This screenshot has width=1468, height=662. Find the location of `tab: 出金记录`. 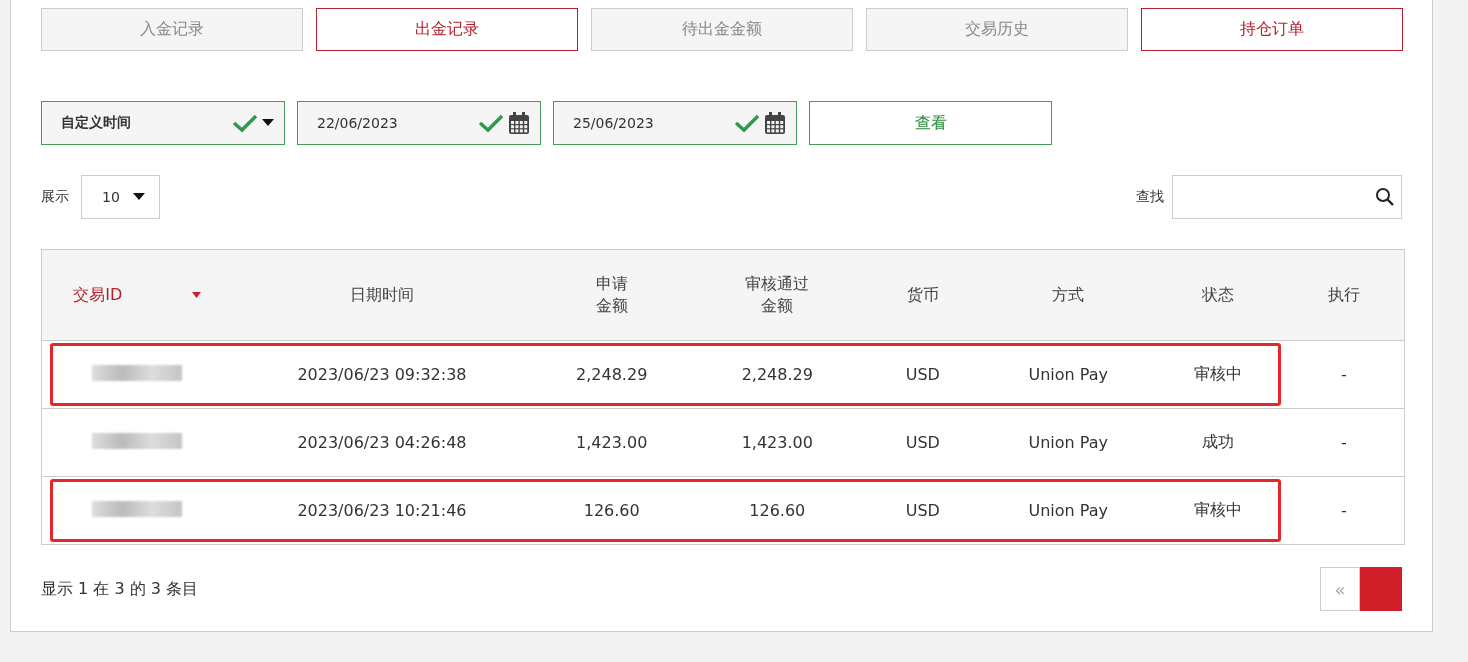

tab: 出金记录 is located at coordinates (447, 29).